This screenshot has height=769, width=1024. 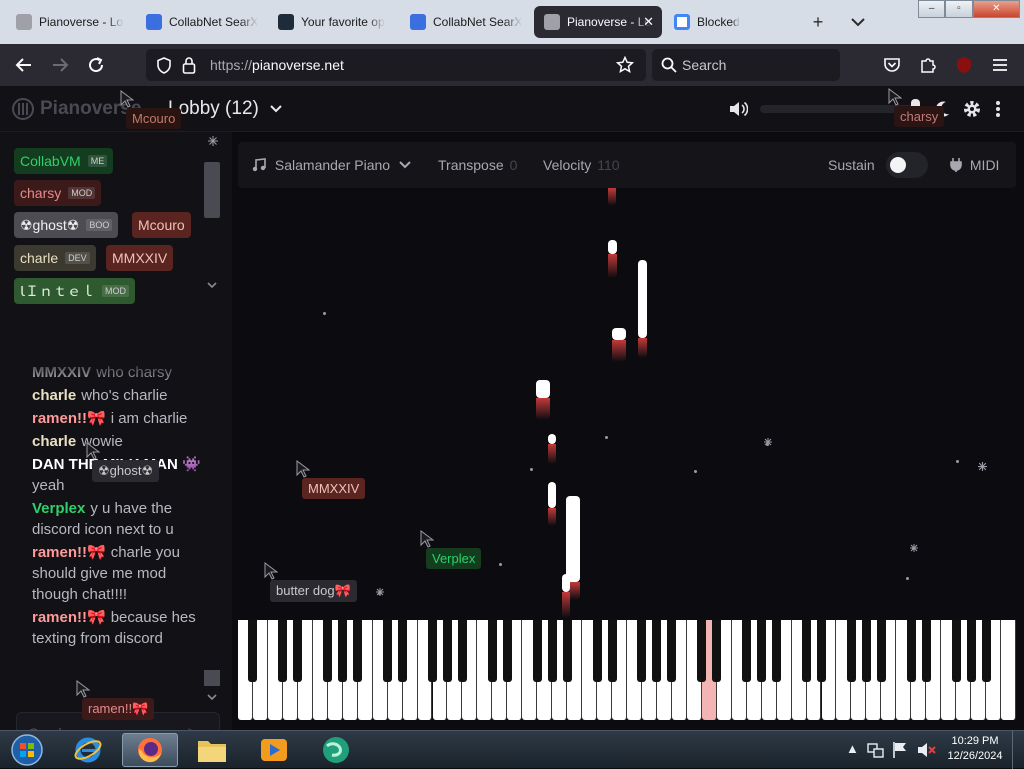 What do you see at coordinates (852, 748) in the screenshot?
I see `show-hidden-icons-button: ▲` at bounding box center [852, 748].